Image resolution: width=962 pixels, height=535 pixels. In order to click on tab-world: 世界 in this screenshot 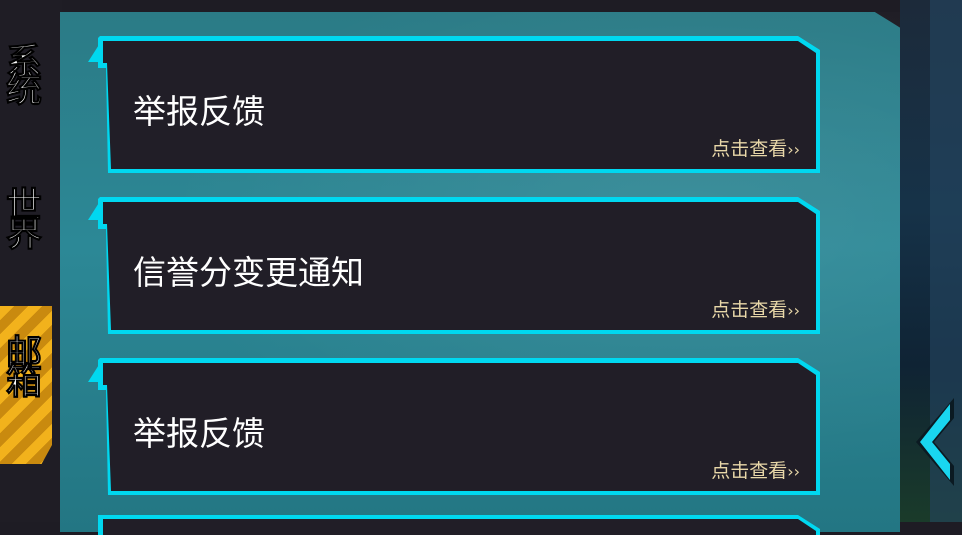, I will do `click(26, 236)`.